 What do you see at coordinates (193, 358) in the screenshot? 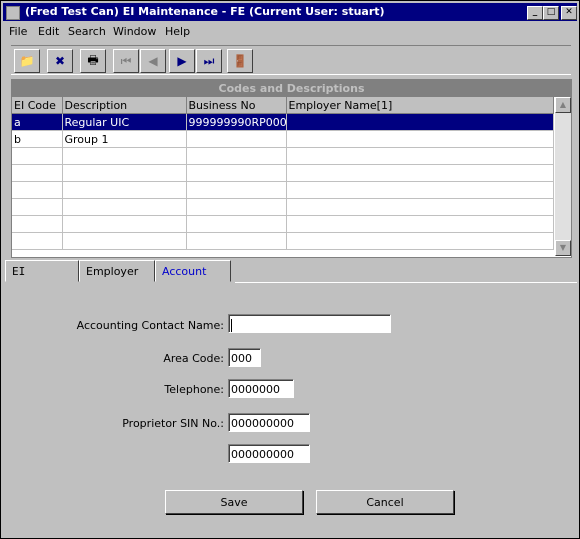
I see `area-code-label: Area Code:` at bounding box center [193, 358].